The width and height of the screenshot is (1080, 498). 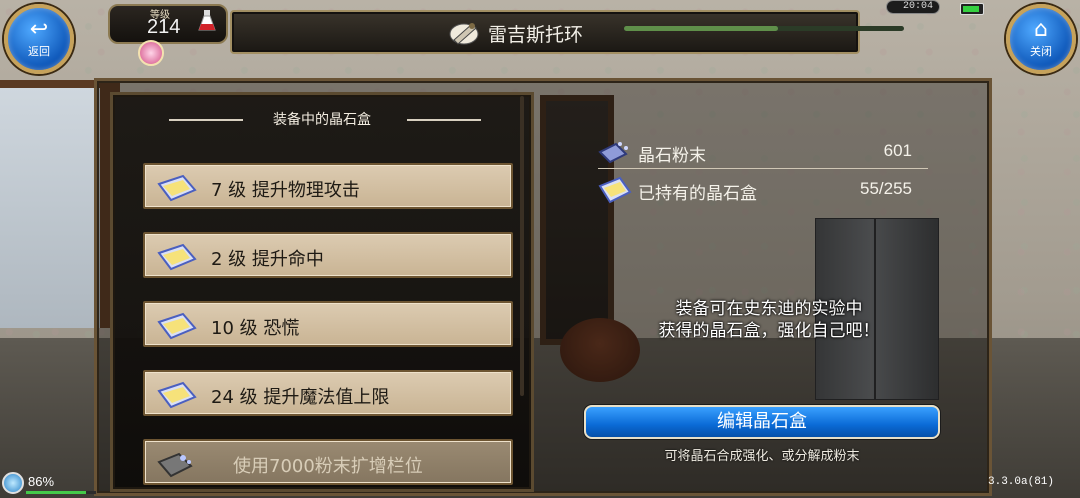 I want to click on experience-bar, so click(x=764, y=28).